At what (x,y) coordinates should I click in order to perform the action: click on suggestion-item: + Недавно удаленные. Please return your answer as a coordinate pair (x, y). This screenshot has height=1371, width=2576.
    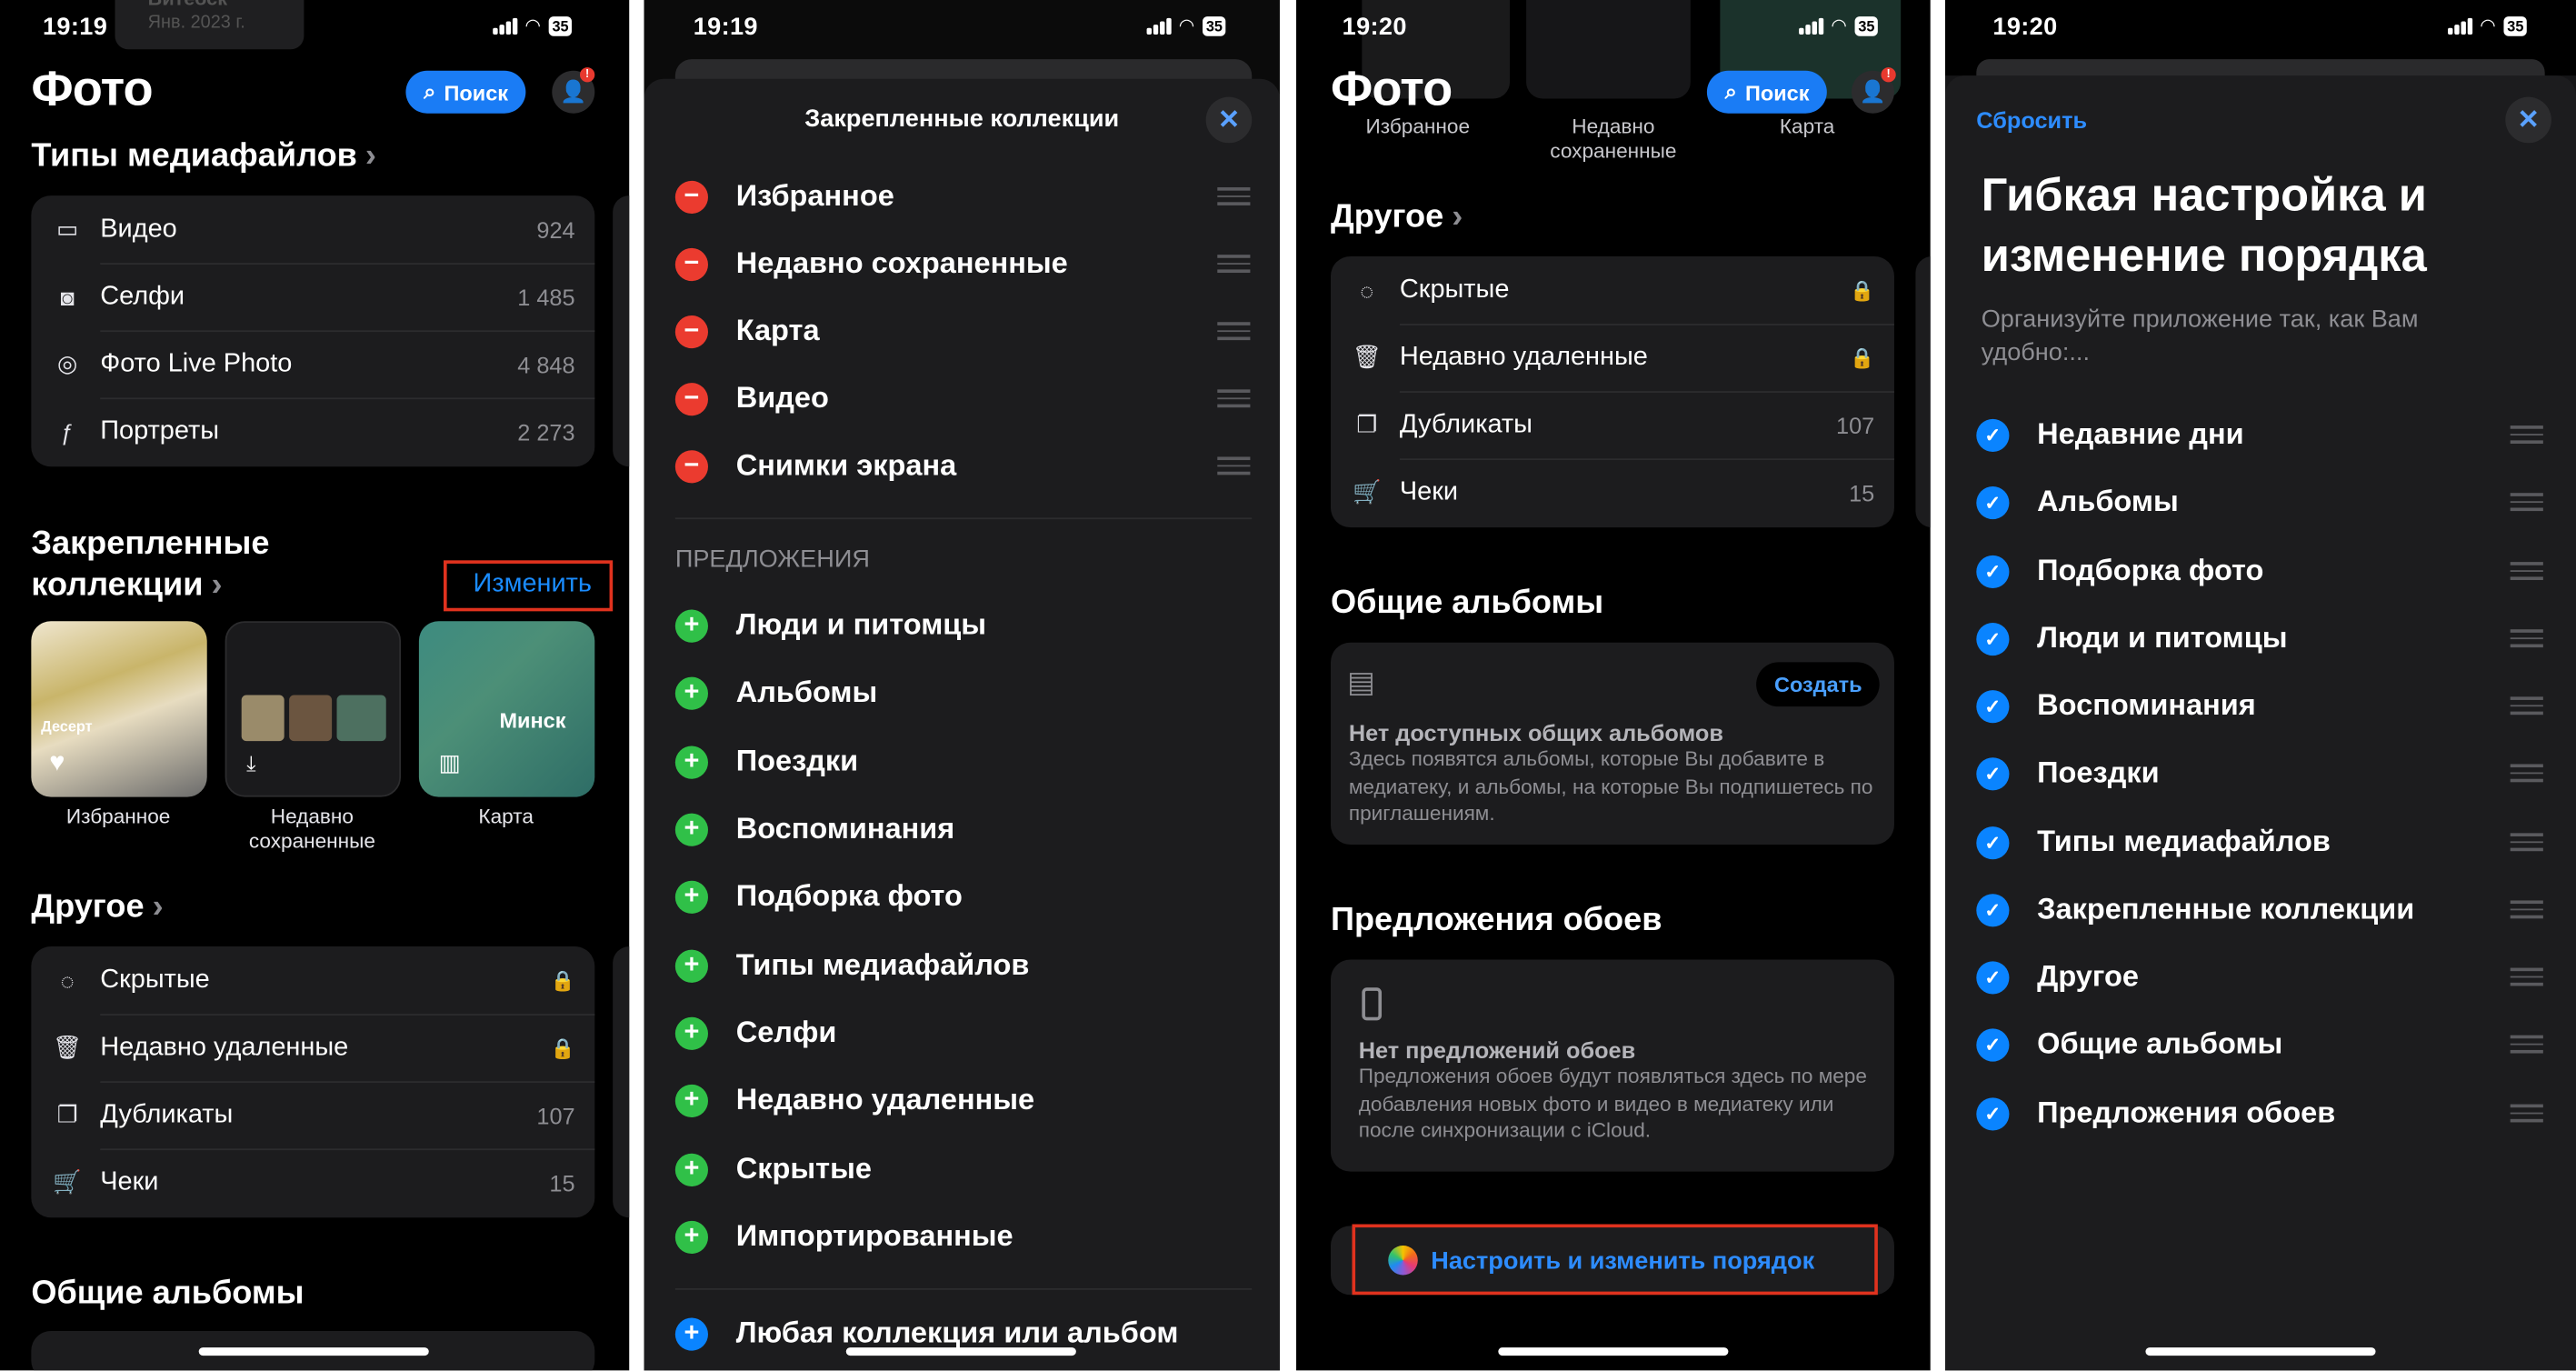
    Looking at the image, I should click on (964, 1100).